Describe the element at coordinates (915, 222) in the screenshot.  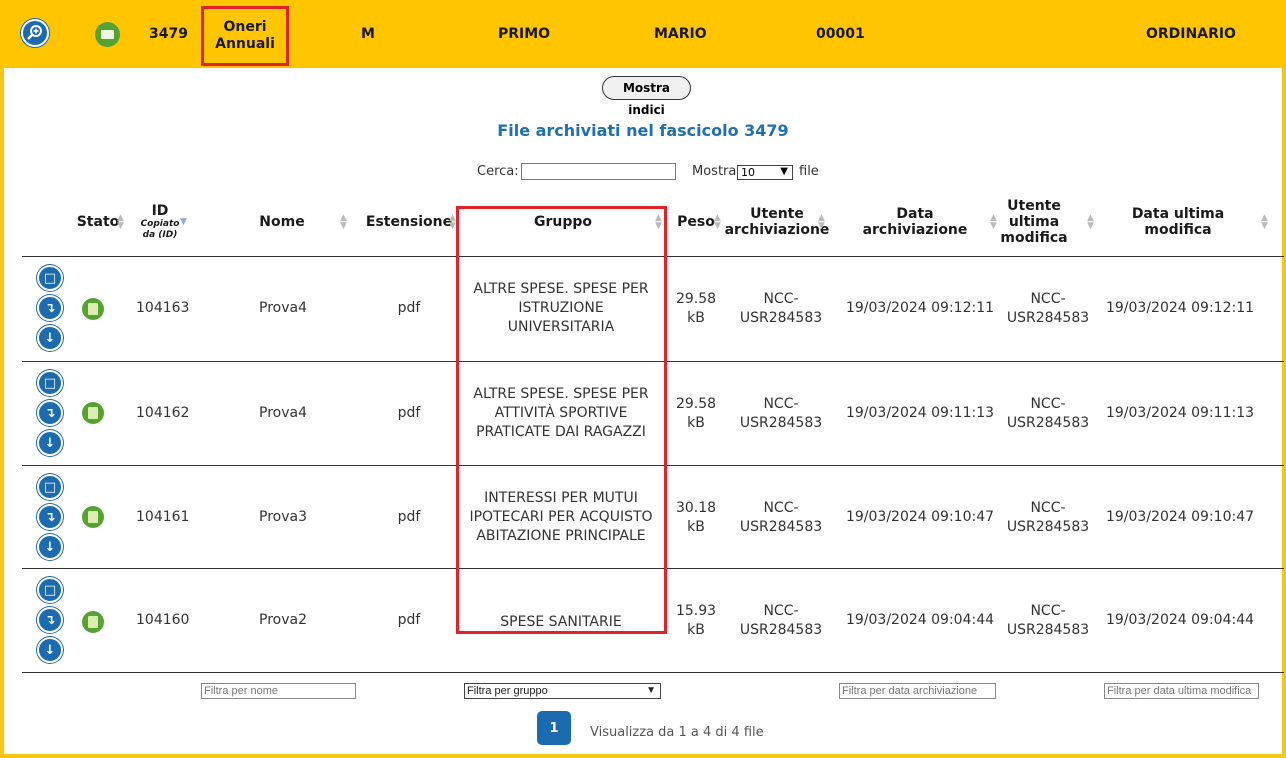
I see `col-data-archiviazione: Data archiviazione` at that location.